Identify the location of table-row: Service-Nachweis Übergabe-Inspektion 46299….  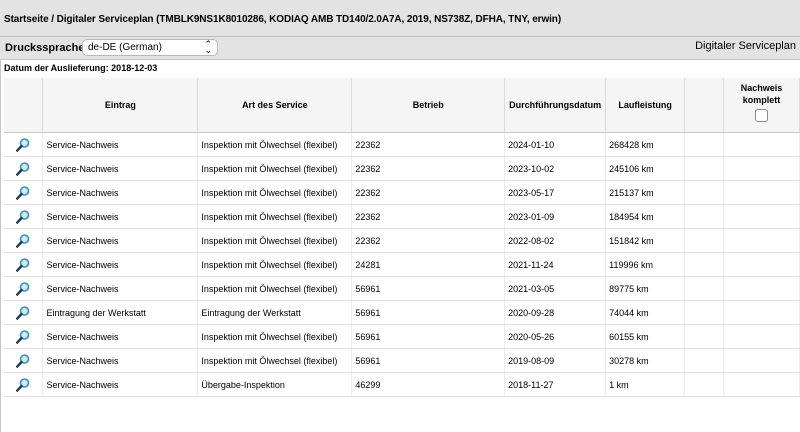
(402, 384).